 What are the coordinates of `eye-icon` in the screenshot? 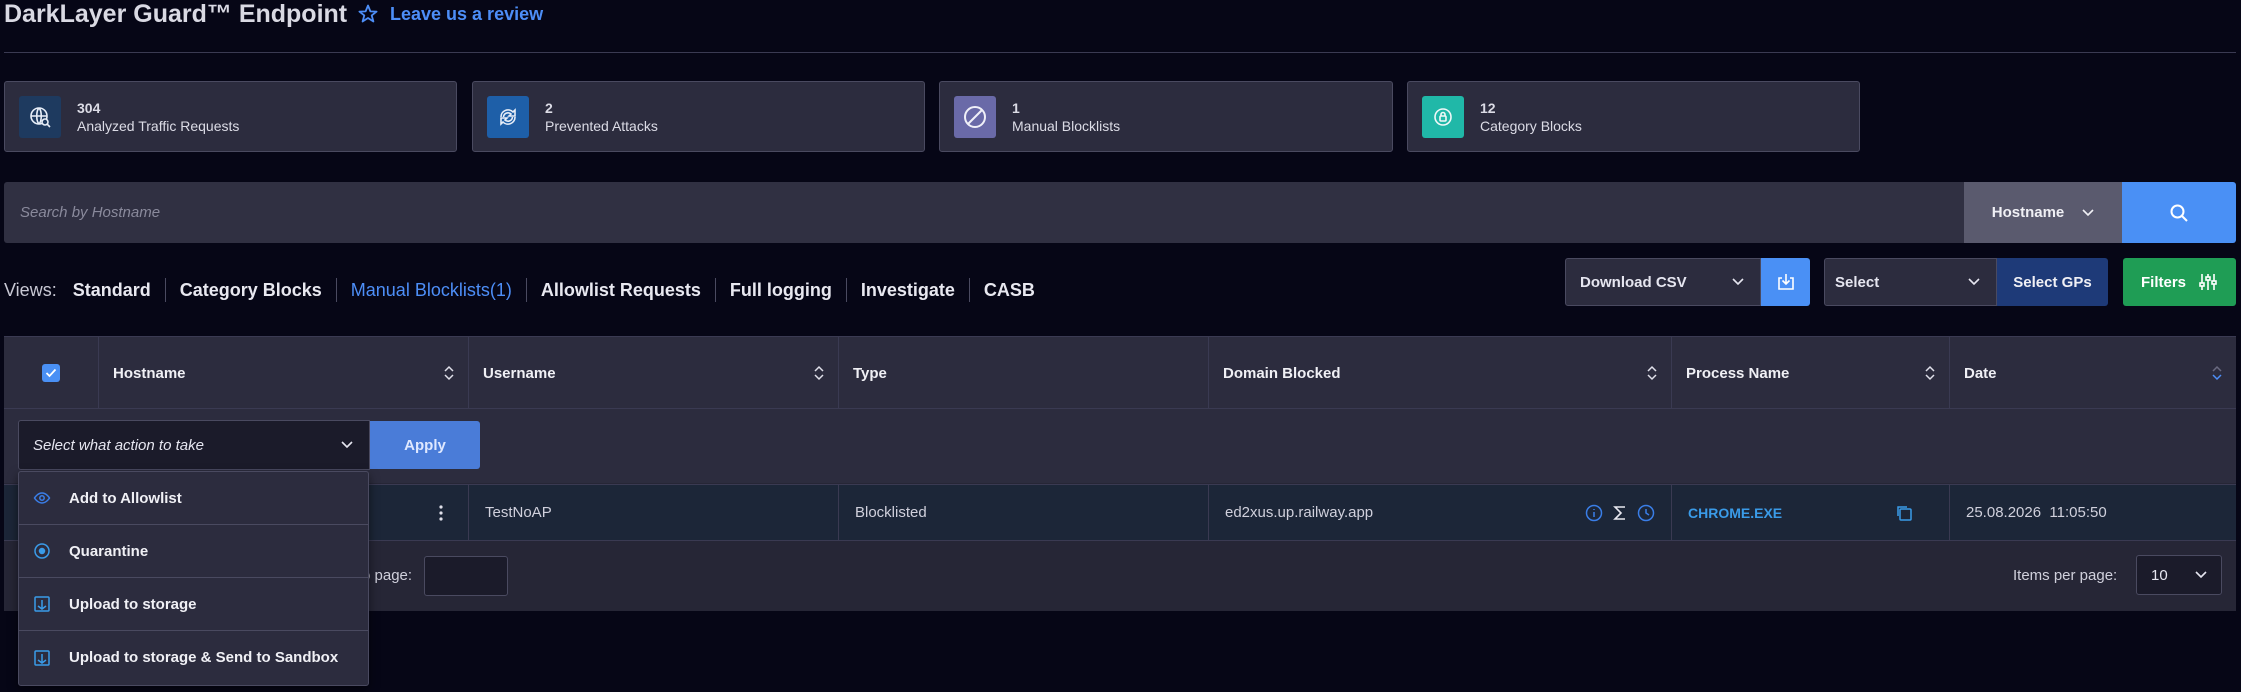 It's located at (42, 498).